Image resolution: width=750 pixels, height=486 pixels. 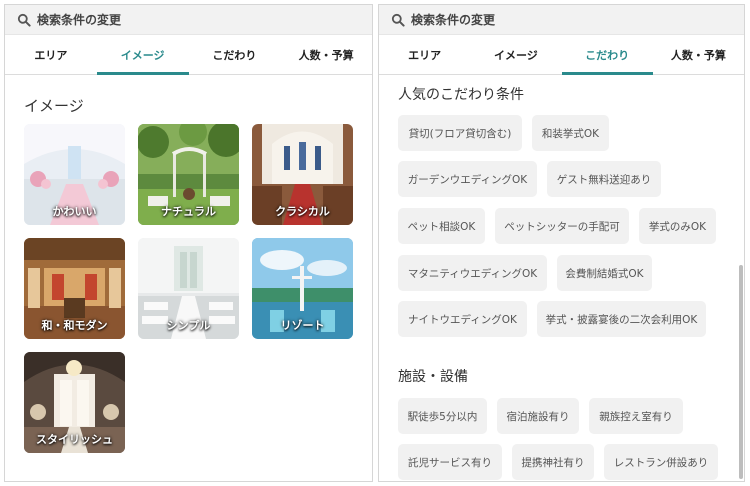 What do you see at coordinates (433, 377) in the screenshot?
I see `section-title-facilities: 施設・設備` at bounding box center [433, 377].